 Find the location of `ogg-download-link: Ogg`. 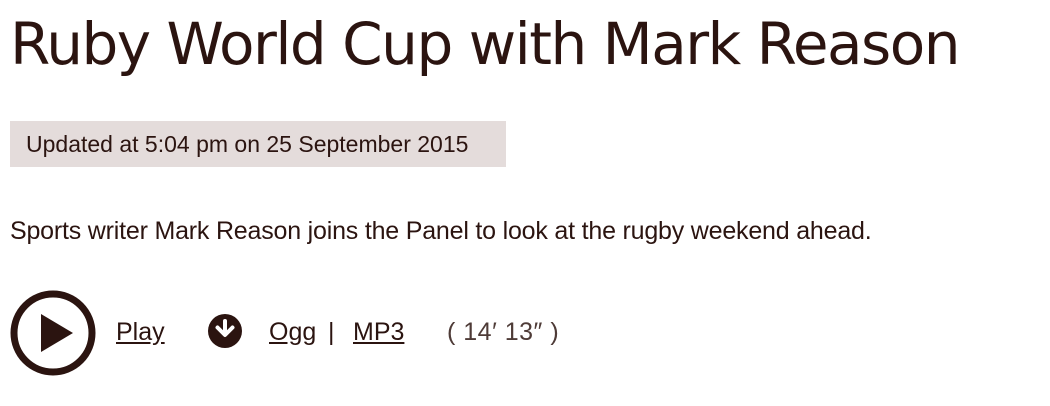

ogg-download-link: Ogg is located at coordinates (292, 332).